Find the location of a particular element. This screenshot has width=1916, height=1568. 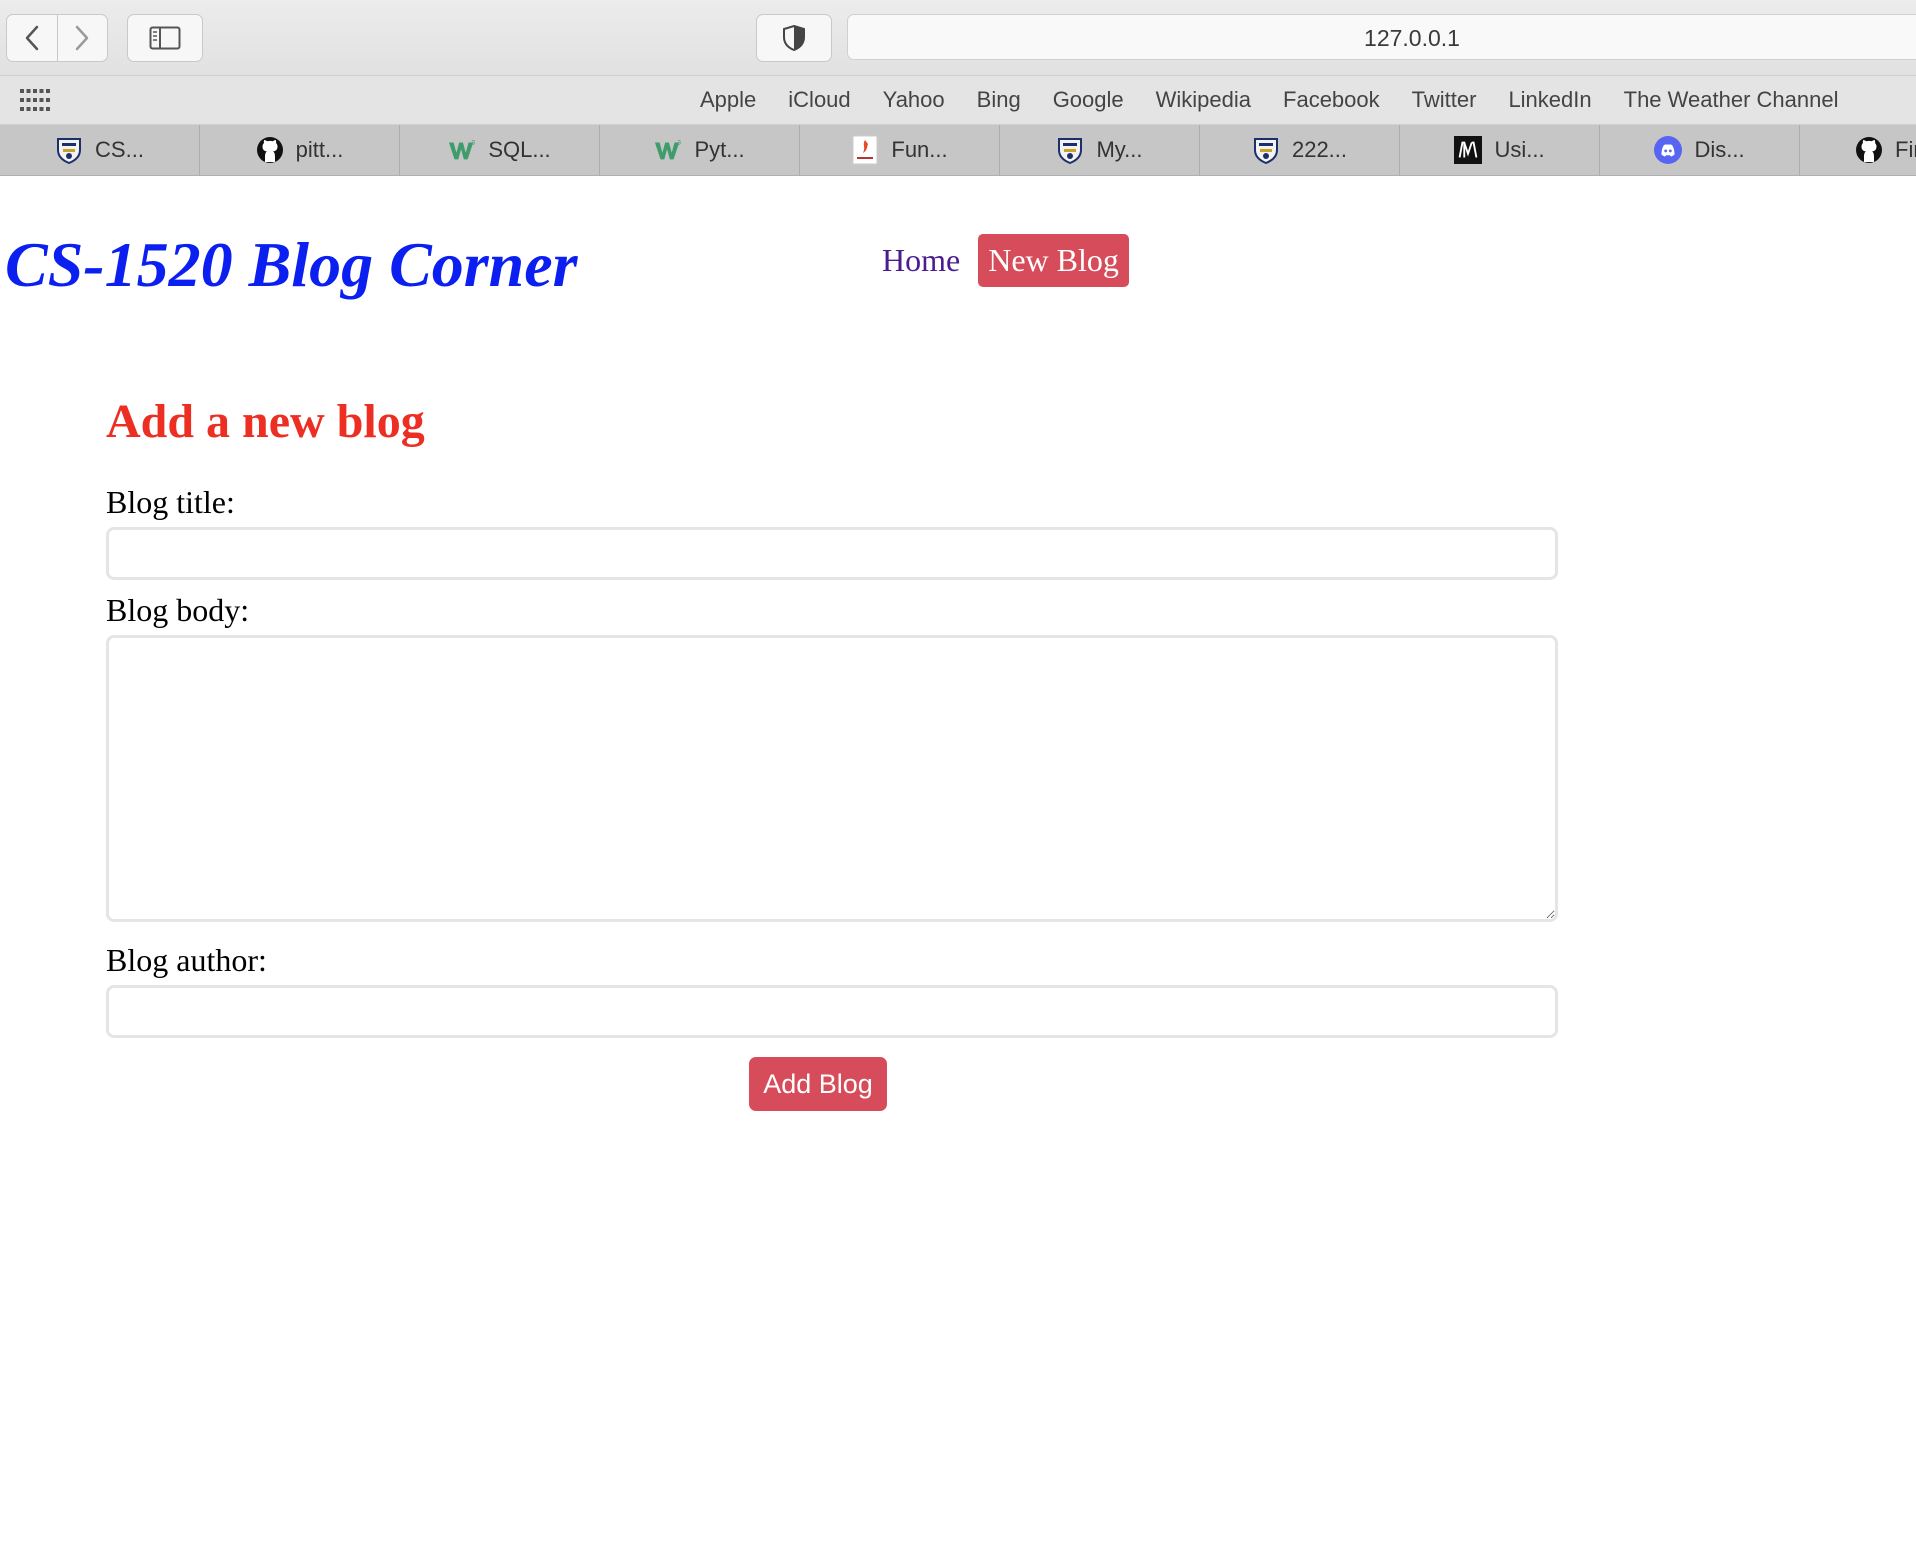

privacy-report-button is located at coordinates (794, 38).